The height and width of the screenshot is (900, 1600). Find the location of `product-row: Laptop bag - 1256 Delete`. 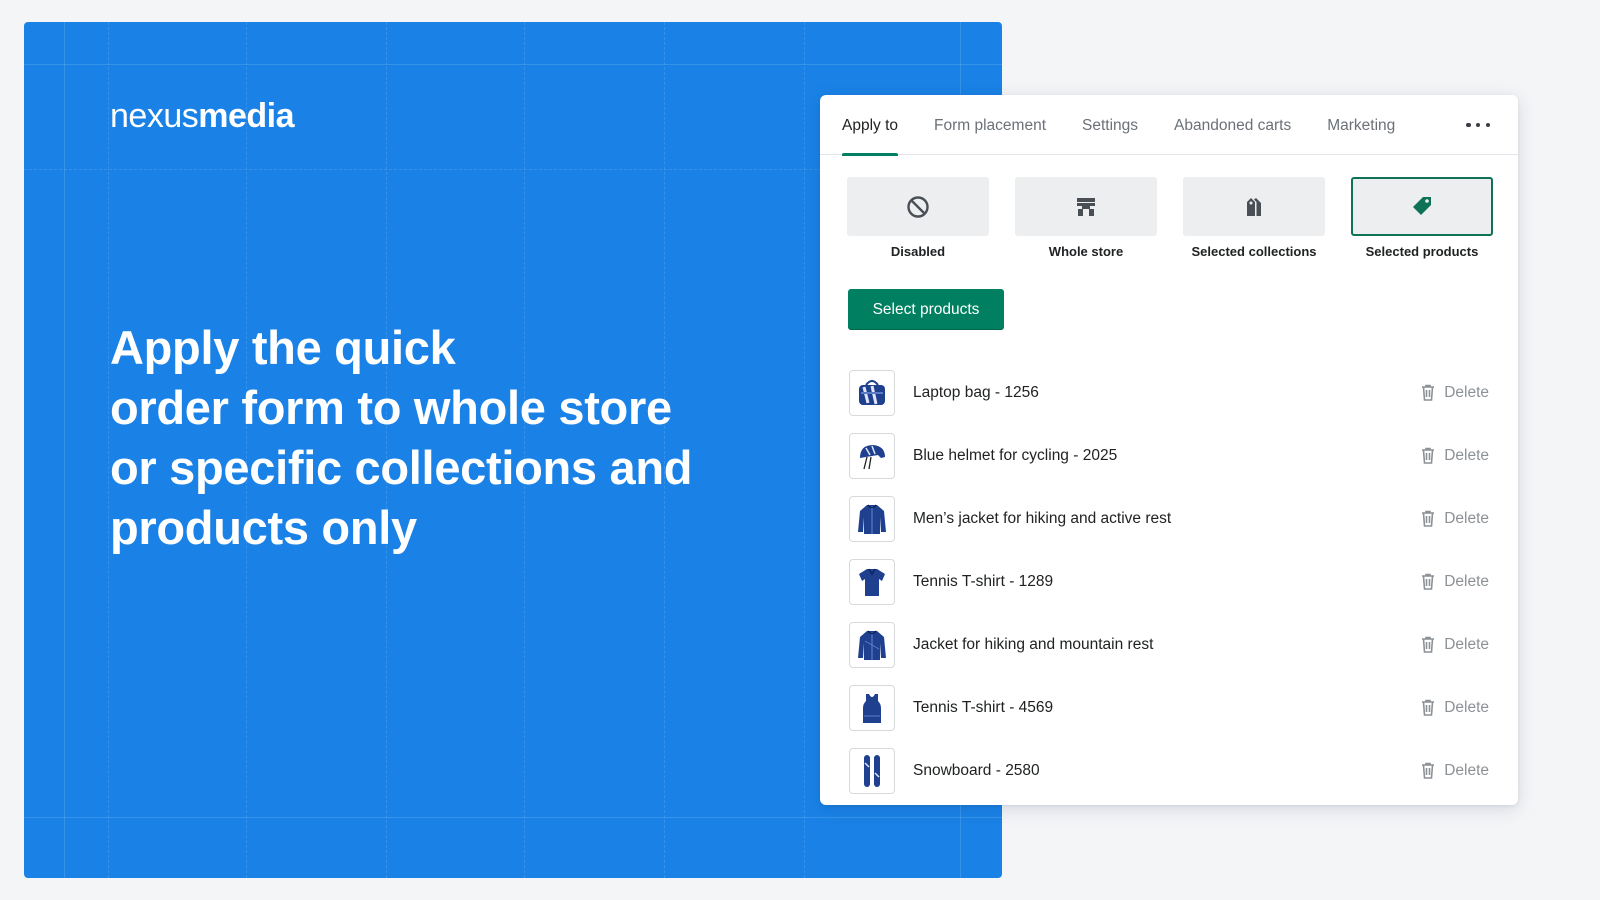

product-row: Laptop bag - 1256 Delete is located at coordinates (1169, 392).